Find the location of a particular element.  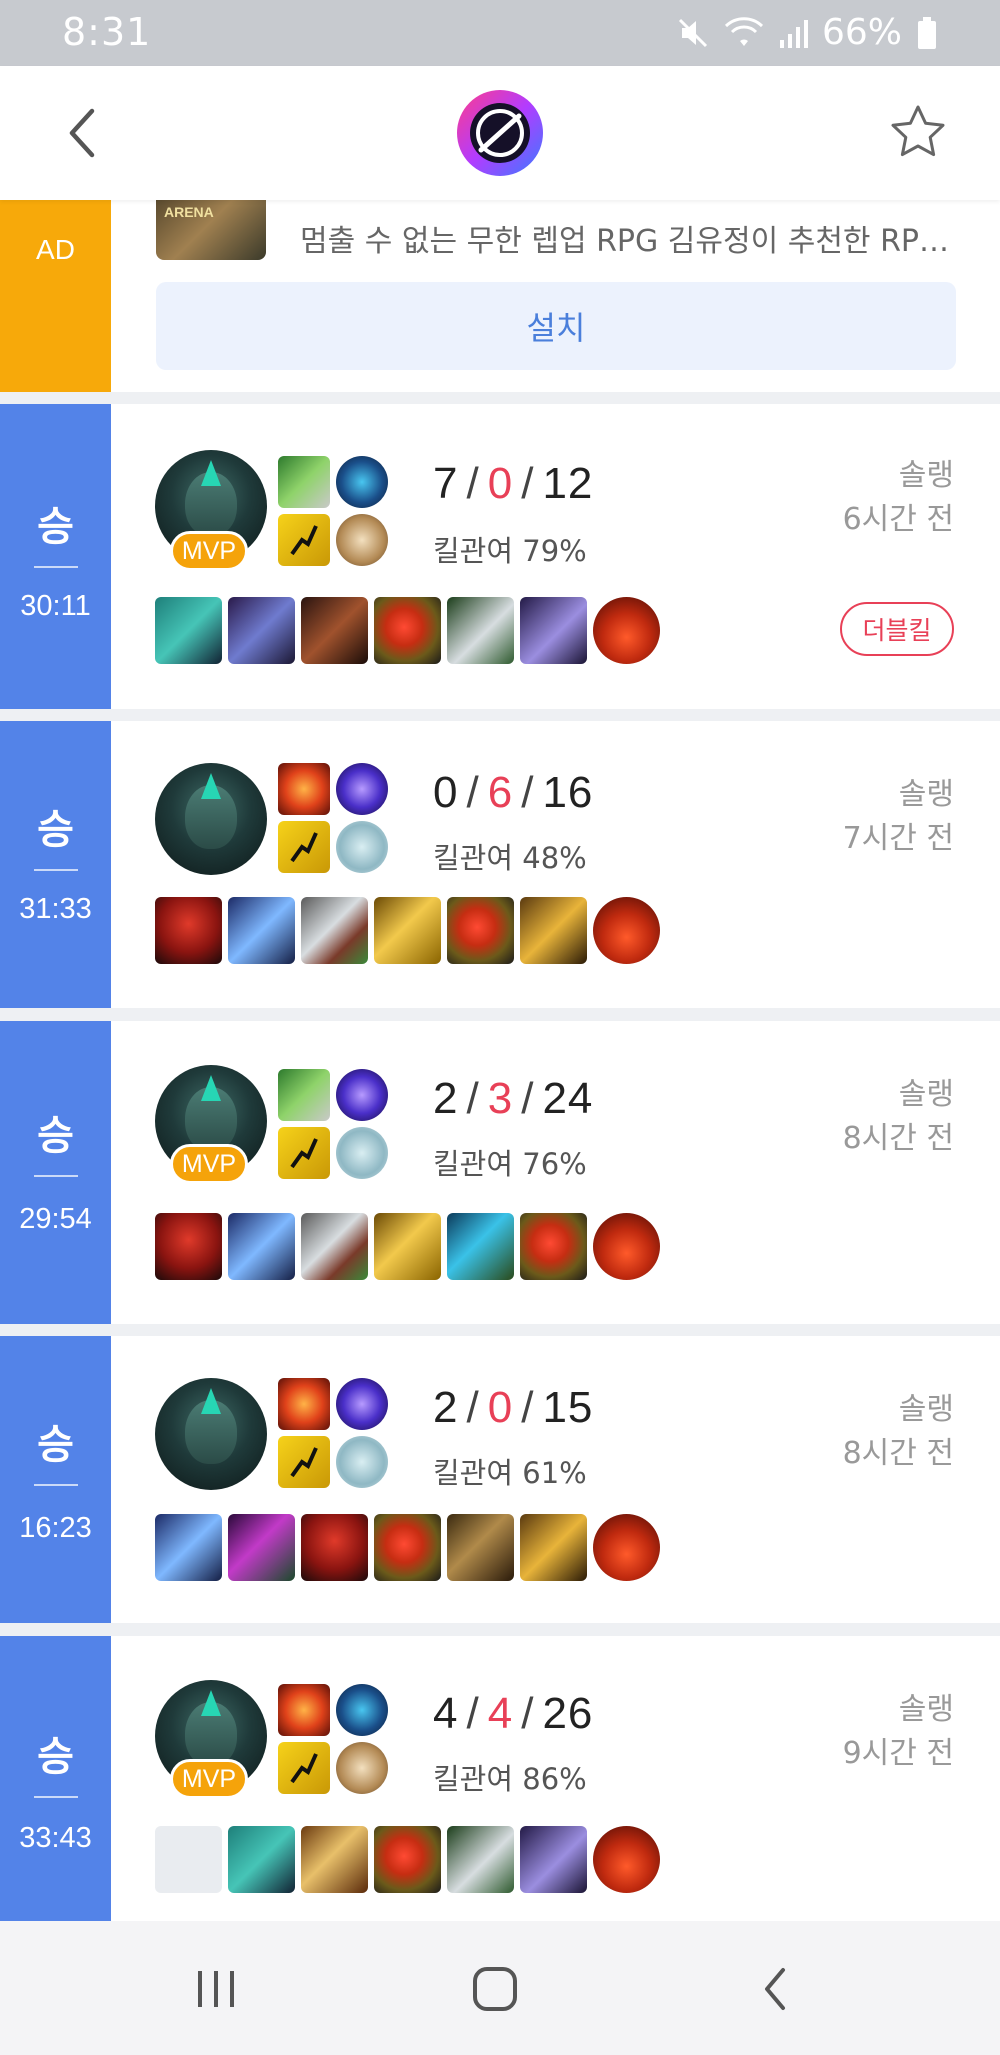

result-strip: 승 29:54 is located at coordinates (55, 1172).